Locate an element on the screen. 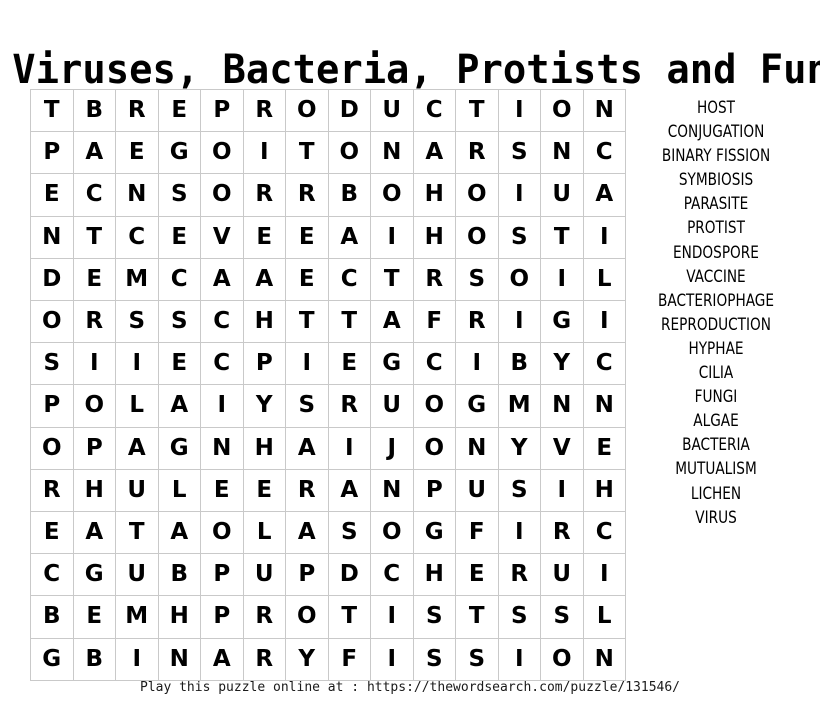 Image resolution: width=820 pixels, height=720 pixels. grid-cell: D is located at coordinates (52, 279).